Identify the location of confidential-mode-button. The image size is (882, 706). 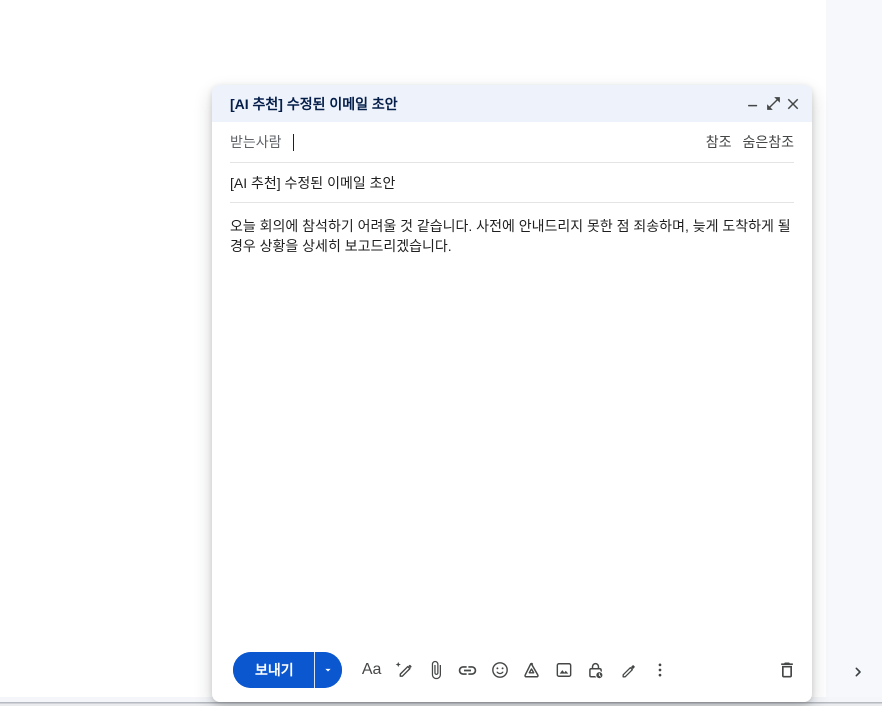
(596, 670).